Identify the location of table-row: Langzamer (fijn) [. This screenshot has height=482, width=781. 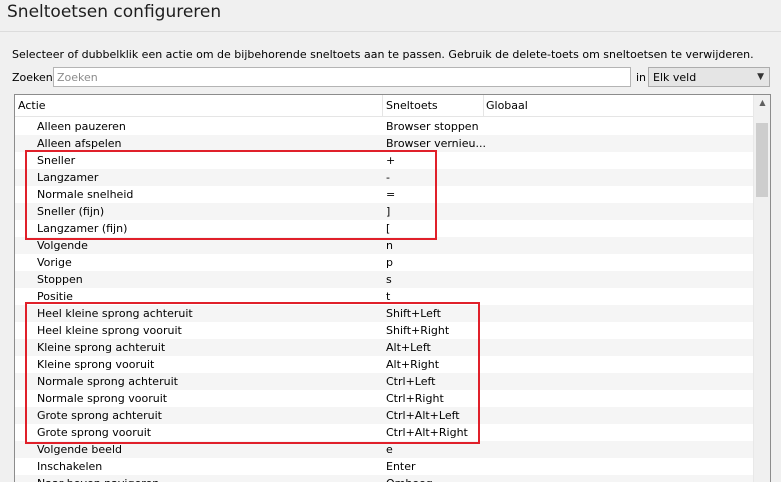
(384, 228).